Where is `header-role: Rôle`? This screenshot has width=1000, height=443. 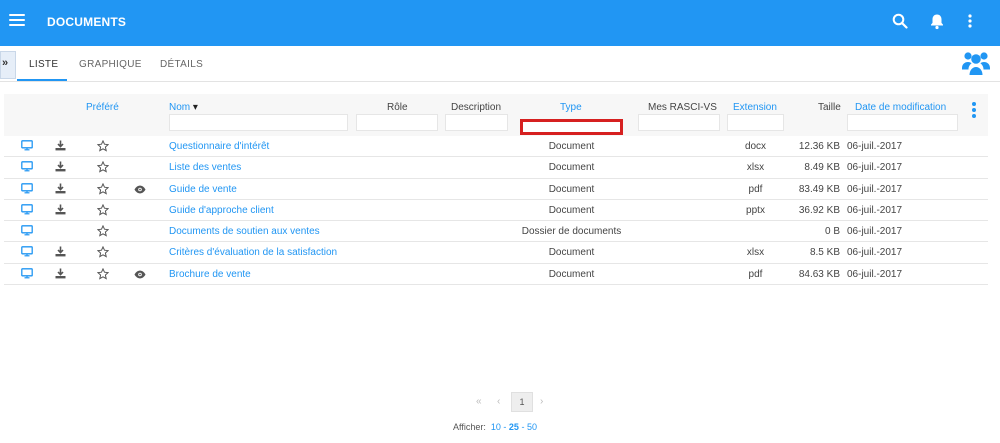
header-role: Rôle is located at coordinates (397, 107).